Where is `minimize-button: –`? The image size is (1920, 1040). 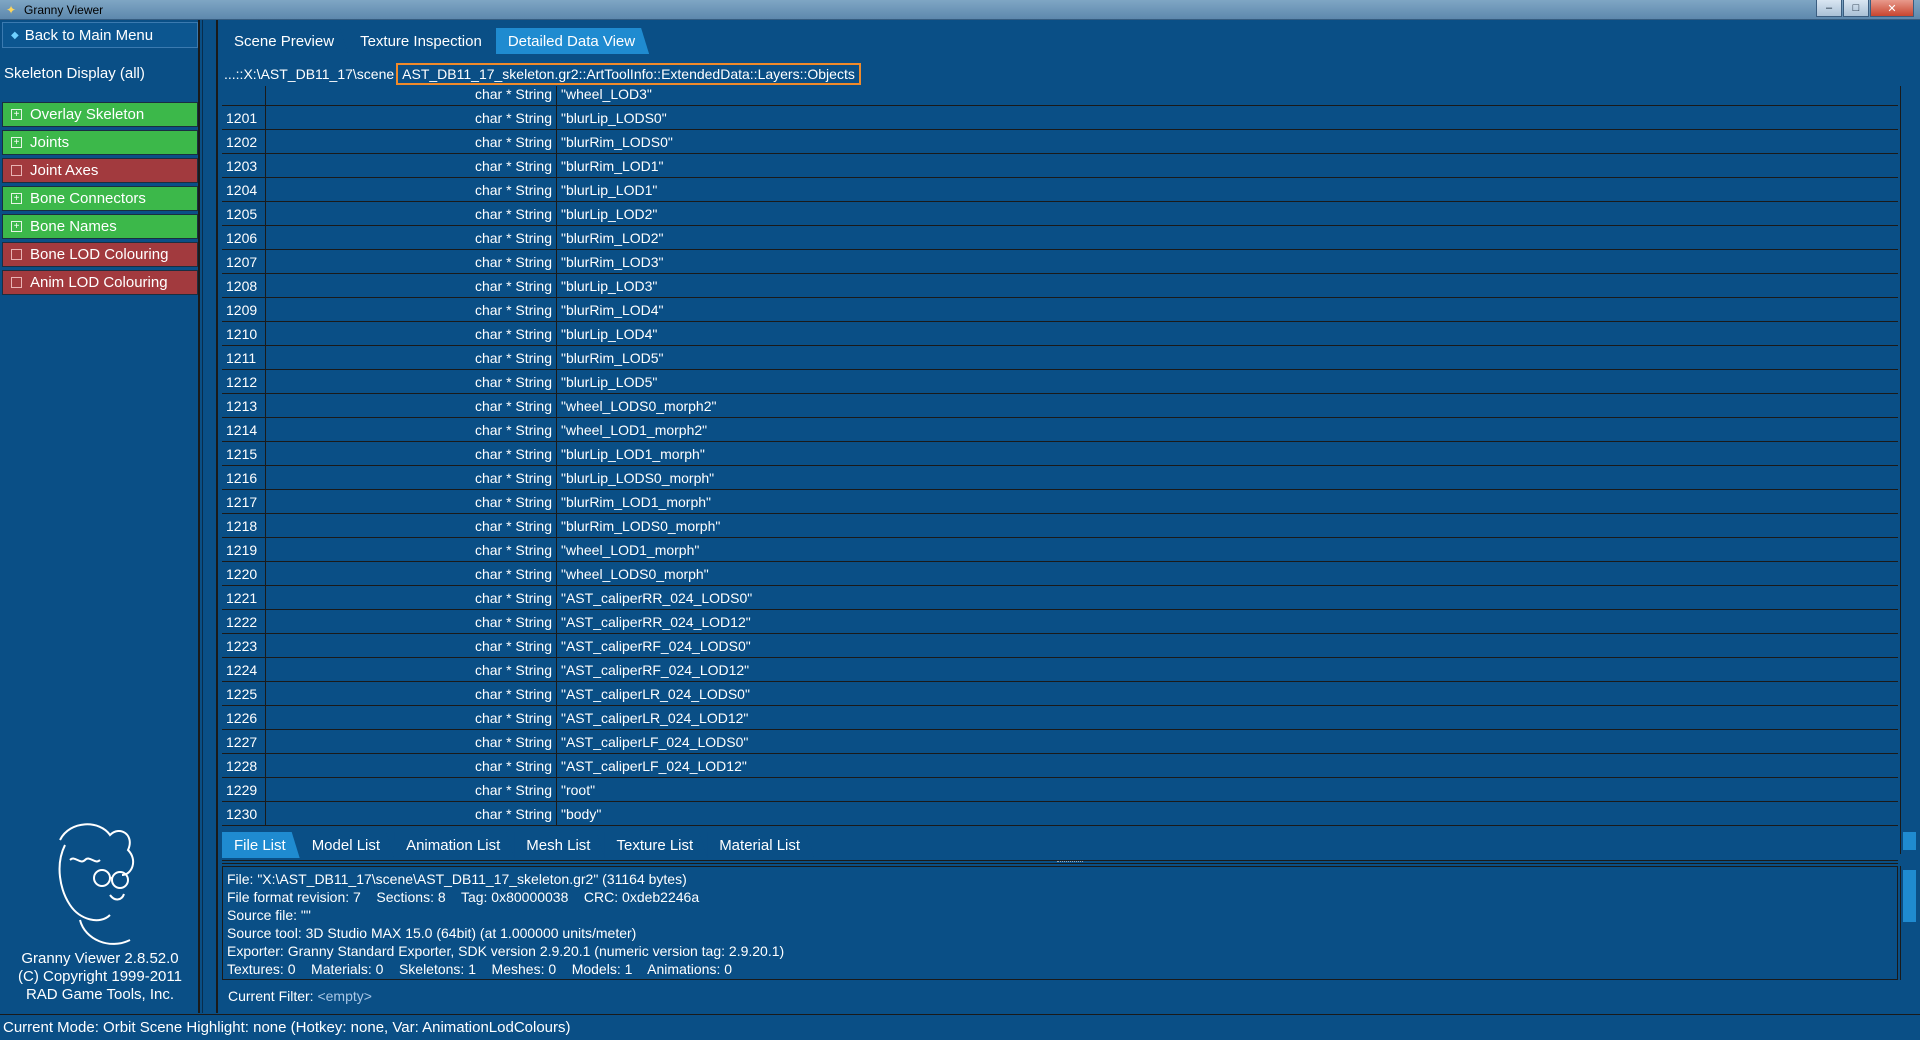
minimize-button: – is located at coordinates (1829, 8).